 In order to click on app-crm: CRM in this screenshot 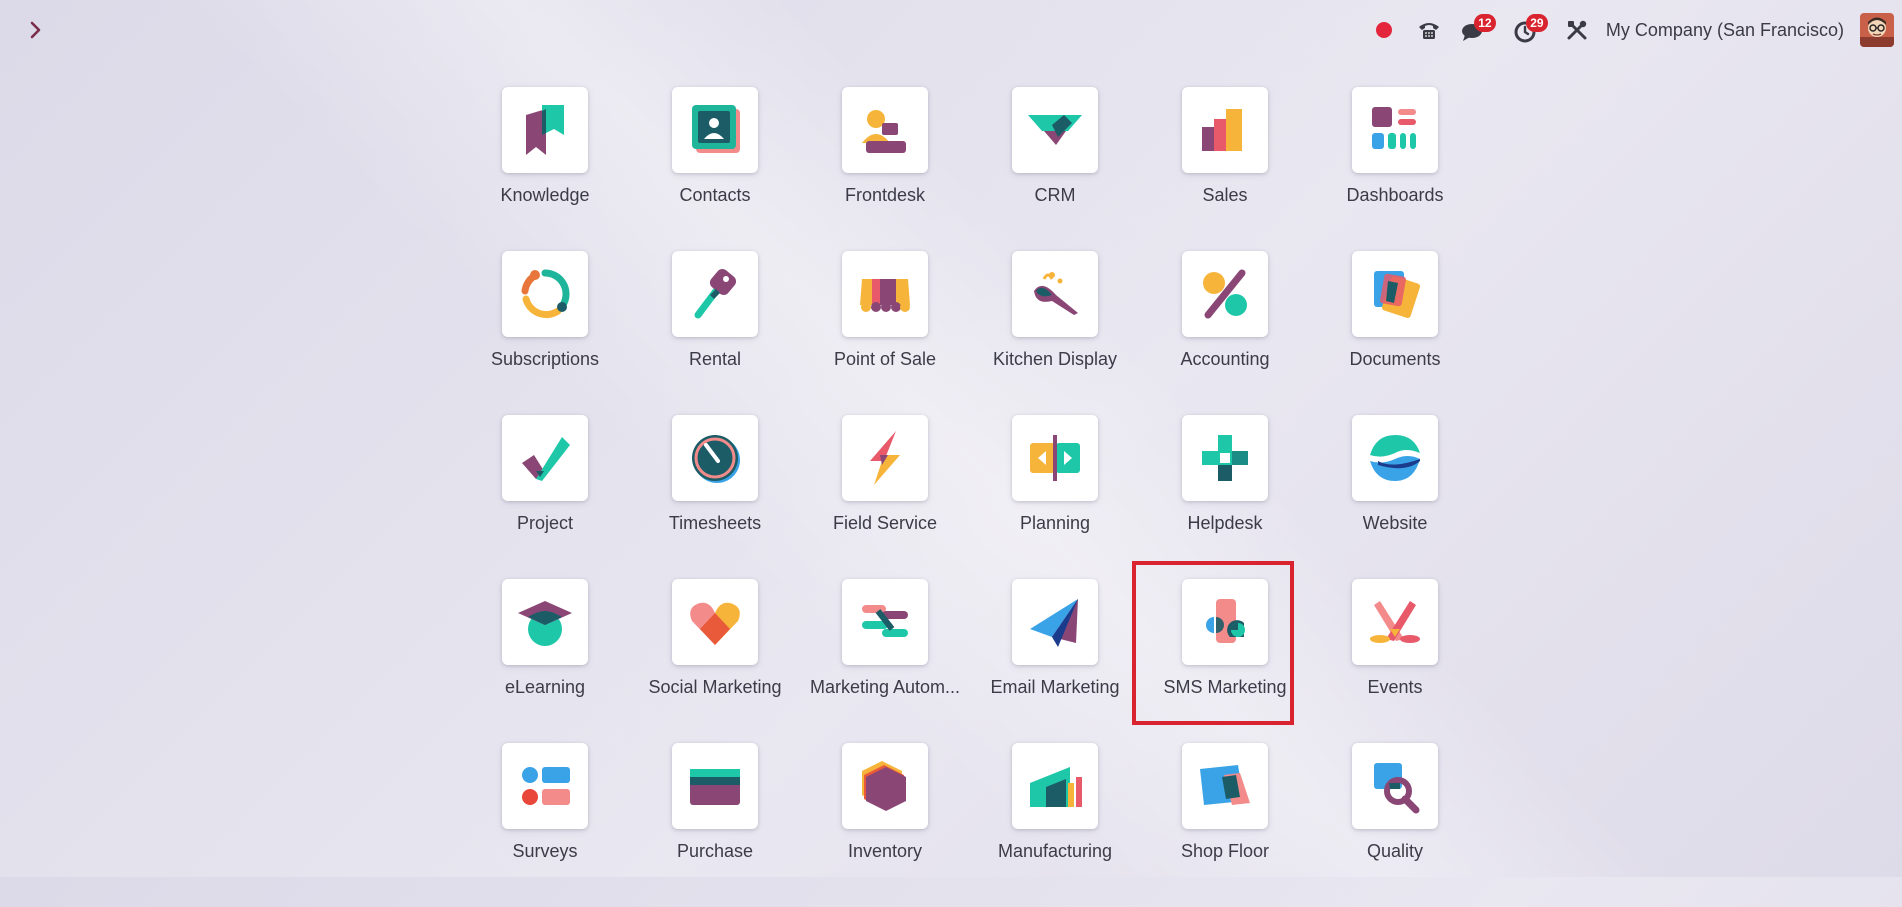, I will do `click(1055, 169)`.